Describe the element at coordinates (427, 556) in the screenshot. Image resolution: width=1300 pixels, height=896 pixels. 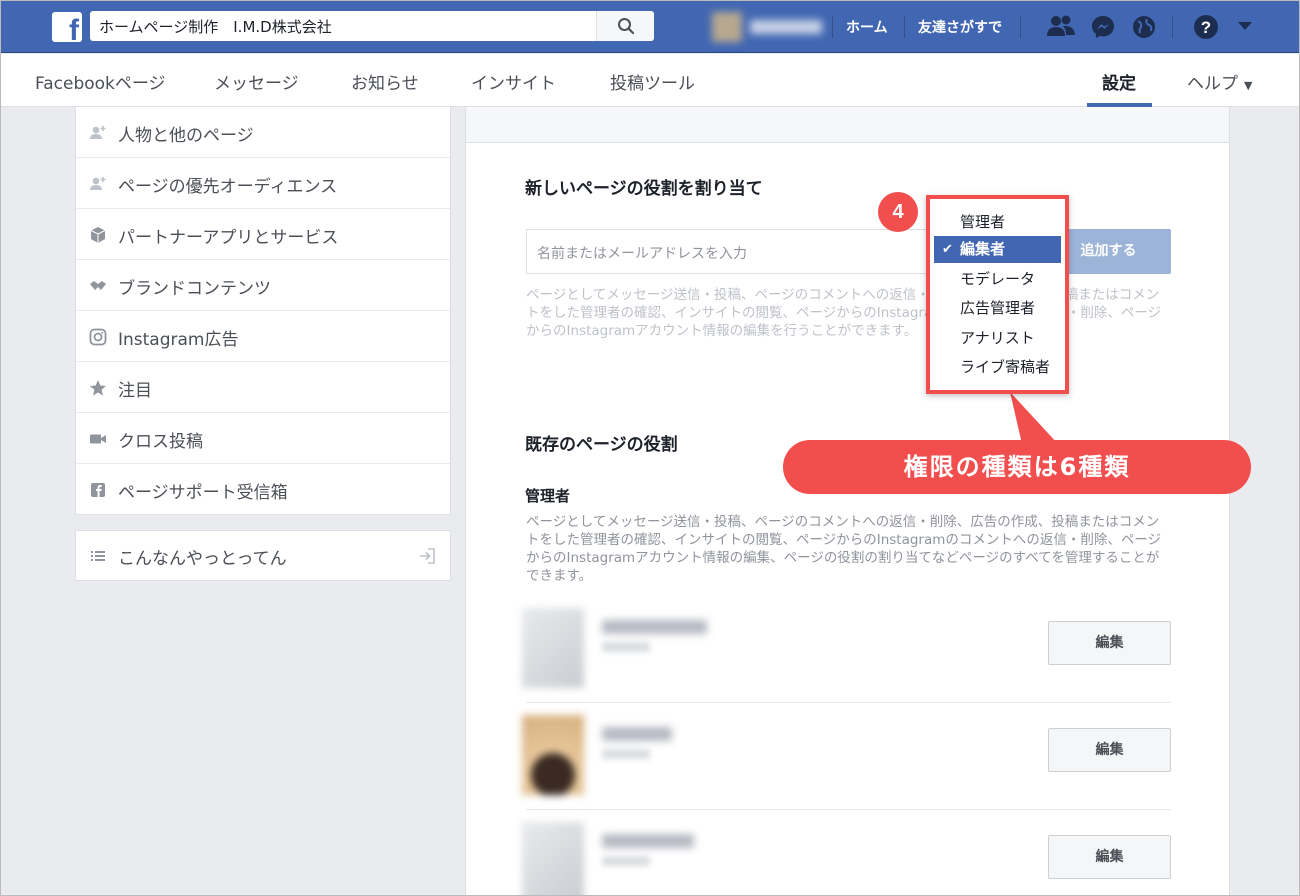
I see `sign-in-arrow-icon` at that location.